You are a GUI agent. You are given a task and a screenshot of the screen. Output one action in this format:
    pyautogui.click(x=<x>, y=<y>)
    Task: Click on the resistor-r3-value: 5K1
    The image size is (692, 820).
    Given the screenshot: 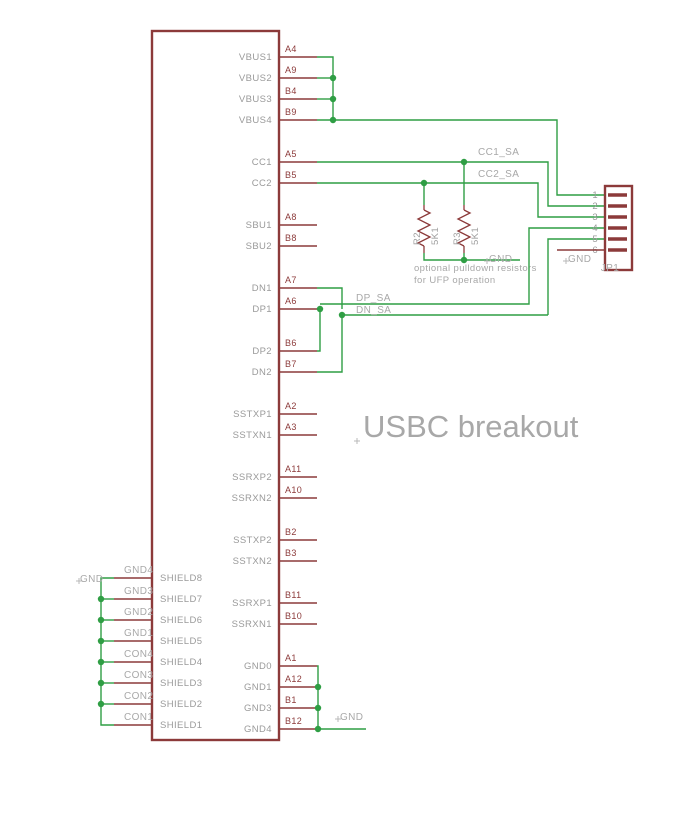 What is the action you would take?
    pyautogui.click(x=475, y=236)
    